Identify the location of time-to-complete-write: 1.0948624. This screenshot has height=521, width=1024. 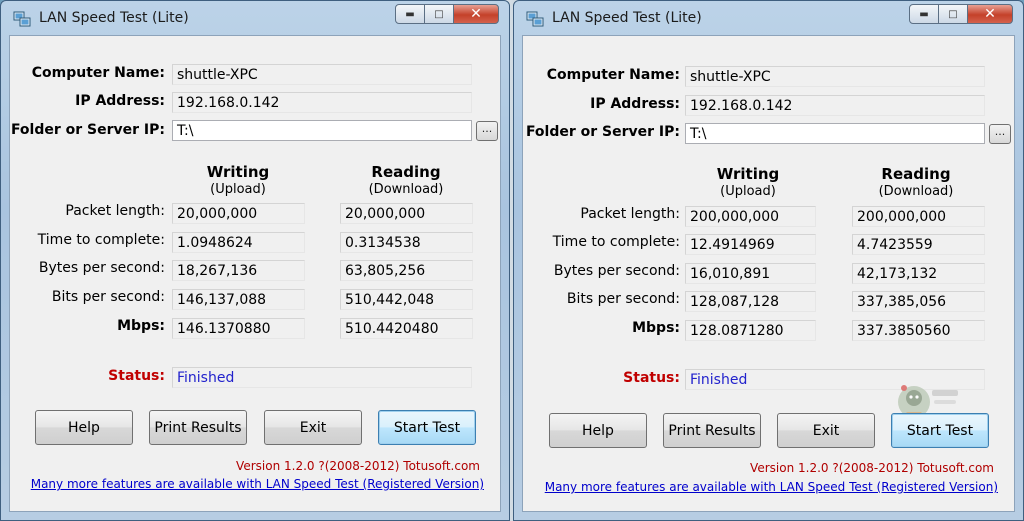
(238, 242).